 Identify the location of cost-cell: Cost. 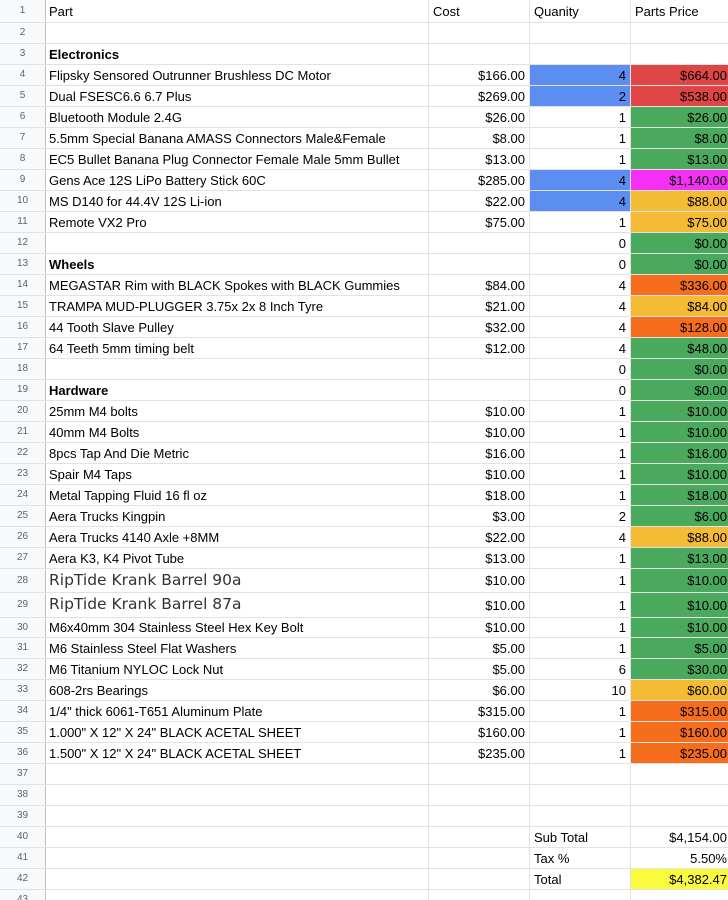
(479, 11).